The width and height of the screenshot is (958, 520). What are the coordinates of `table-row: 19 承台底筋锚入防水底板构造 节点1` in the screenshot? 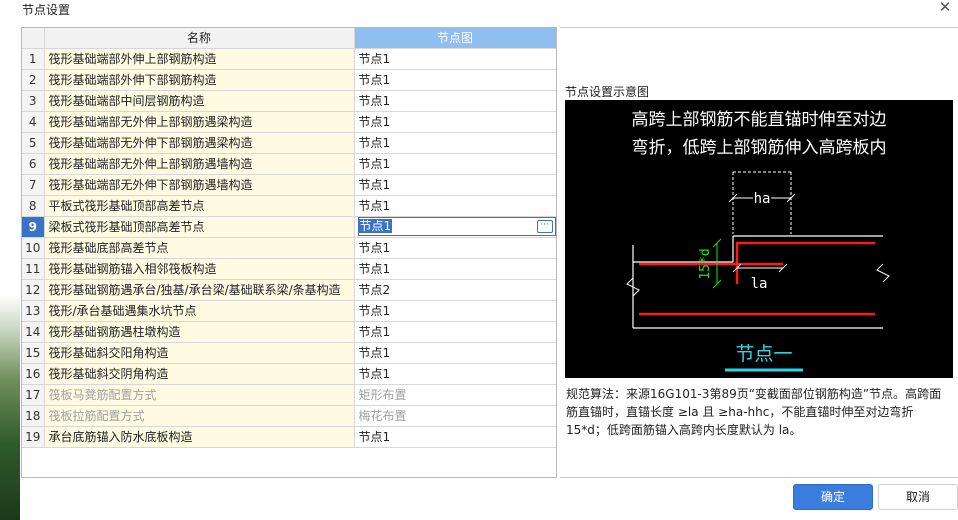 It's located at (289, 437).